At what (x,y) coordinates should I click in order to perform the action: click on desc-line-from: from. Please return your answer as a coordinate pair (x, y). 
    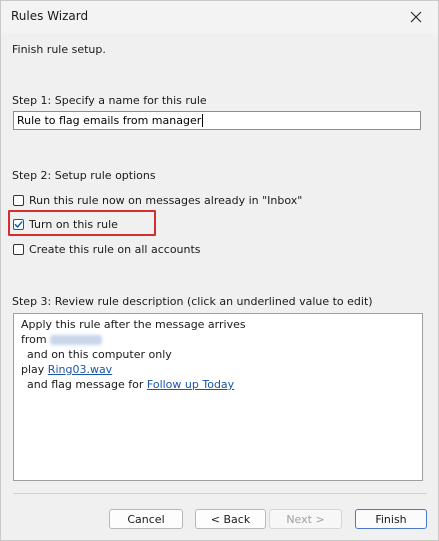
    Looking at the image, I should click on (62, 339).